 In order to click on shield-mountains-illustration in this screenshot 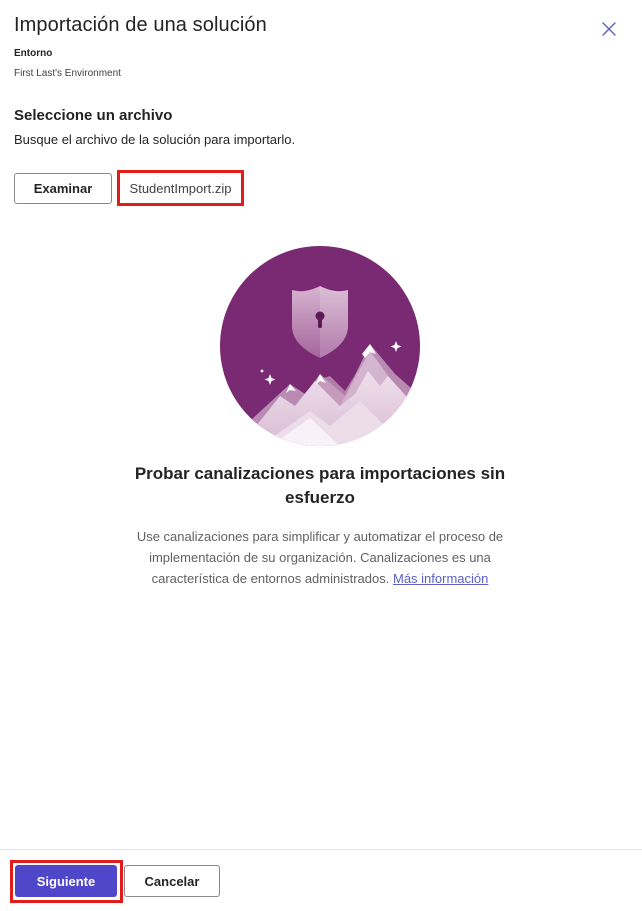, I will do `click(320, 346)`.